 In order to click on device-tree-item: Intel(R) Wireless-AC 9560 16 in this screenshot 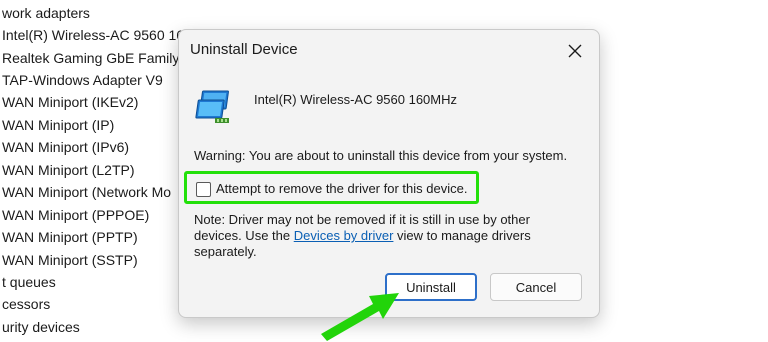, I will do `click(93, 35)`.